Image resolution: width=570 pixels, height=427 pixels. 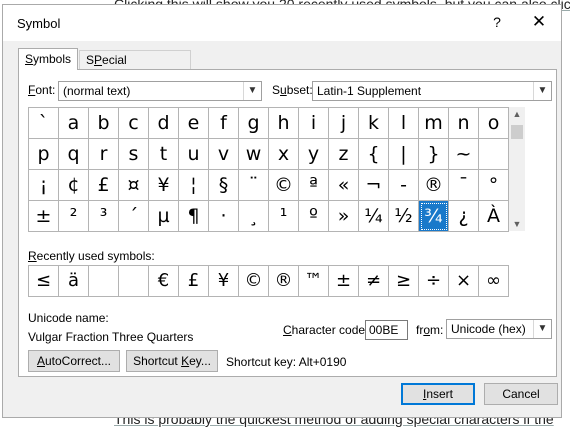 I want to click on character-code-input: 00BE, so click(x=386, y=330).